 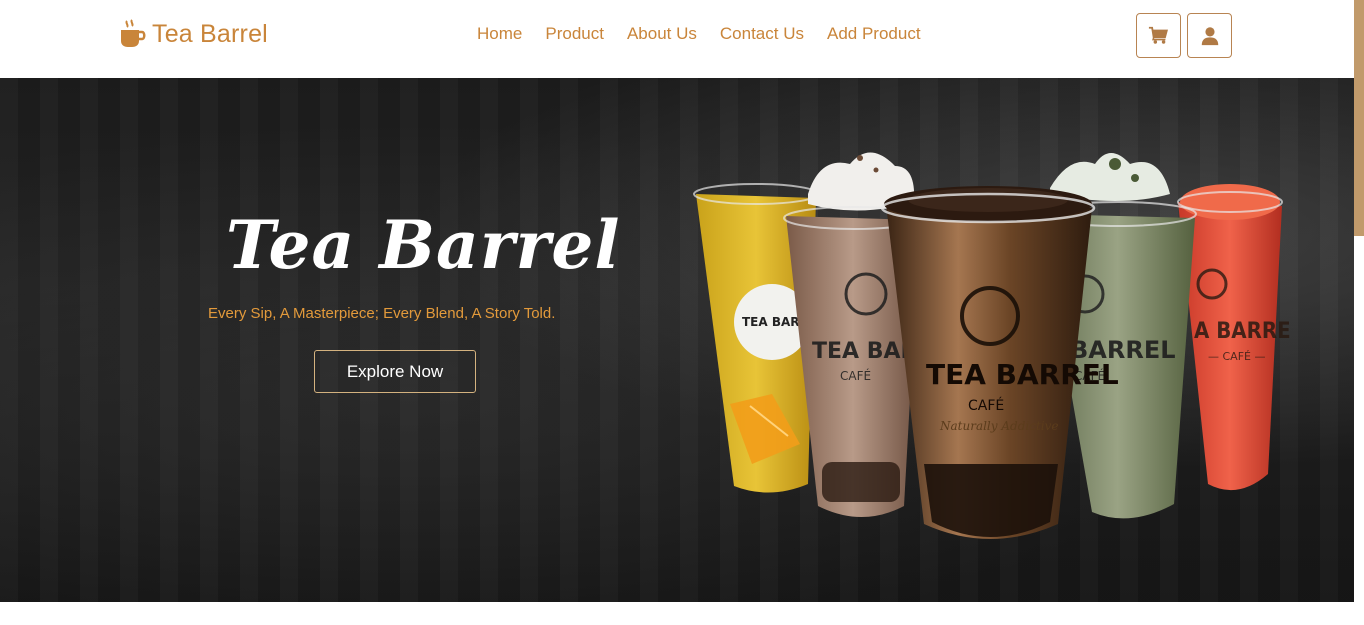 I want to click on hero-title: Tea Barrel, so click(x=423, y=245).